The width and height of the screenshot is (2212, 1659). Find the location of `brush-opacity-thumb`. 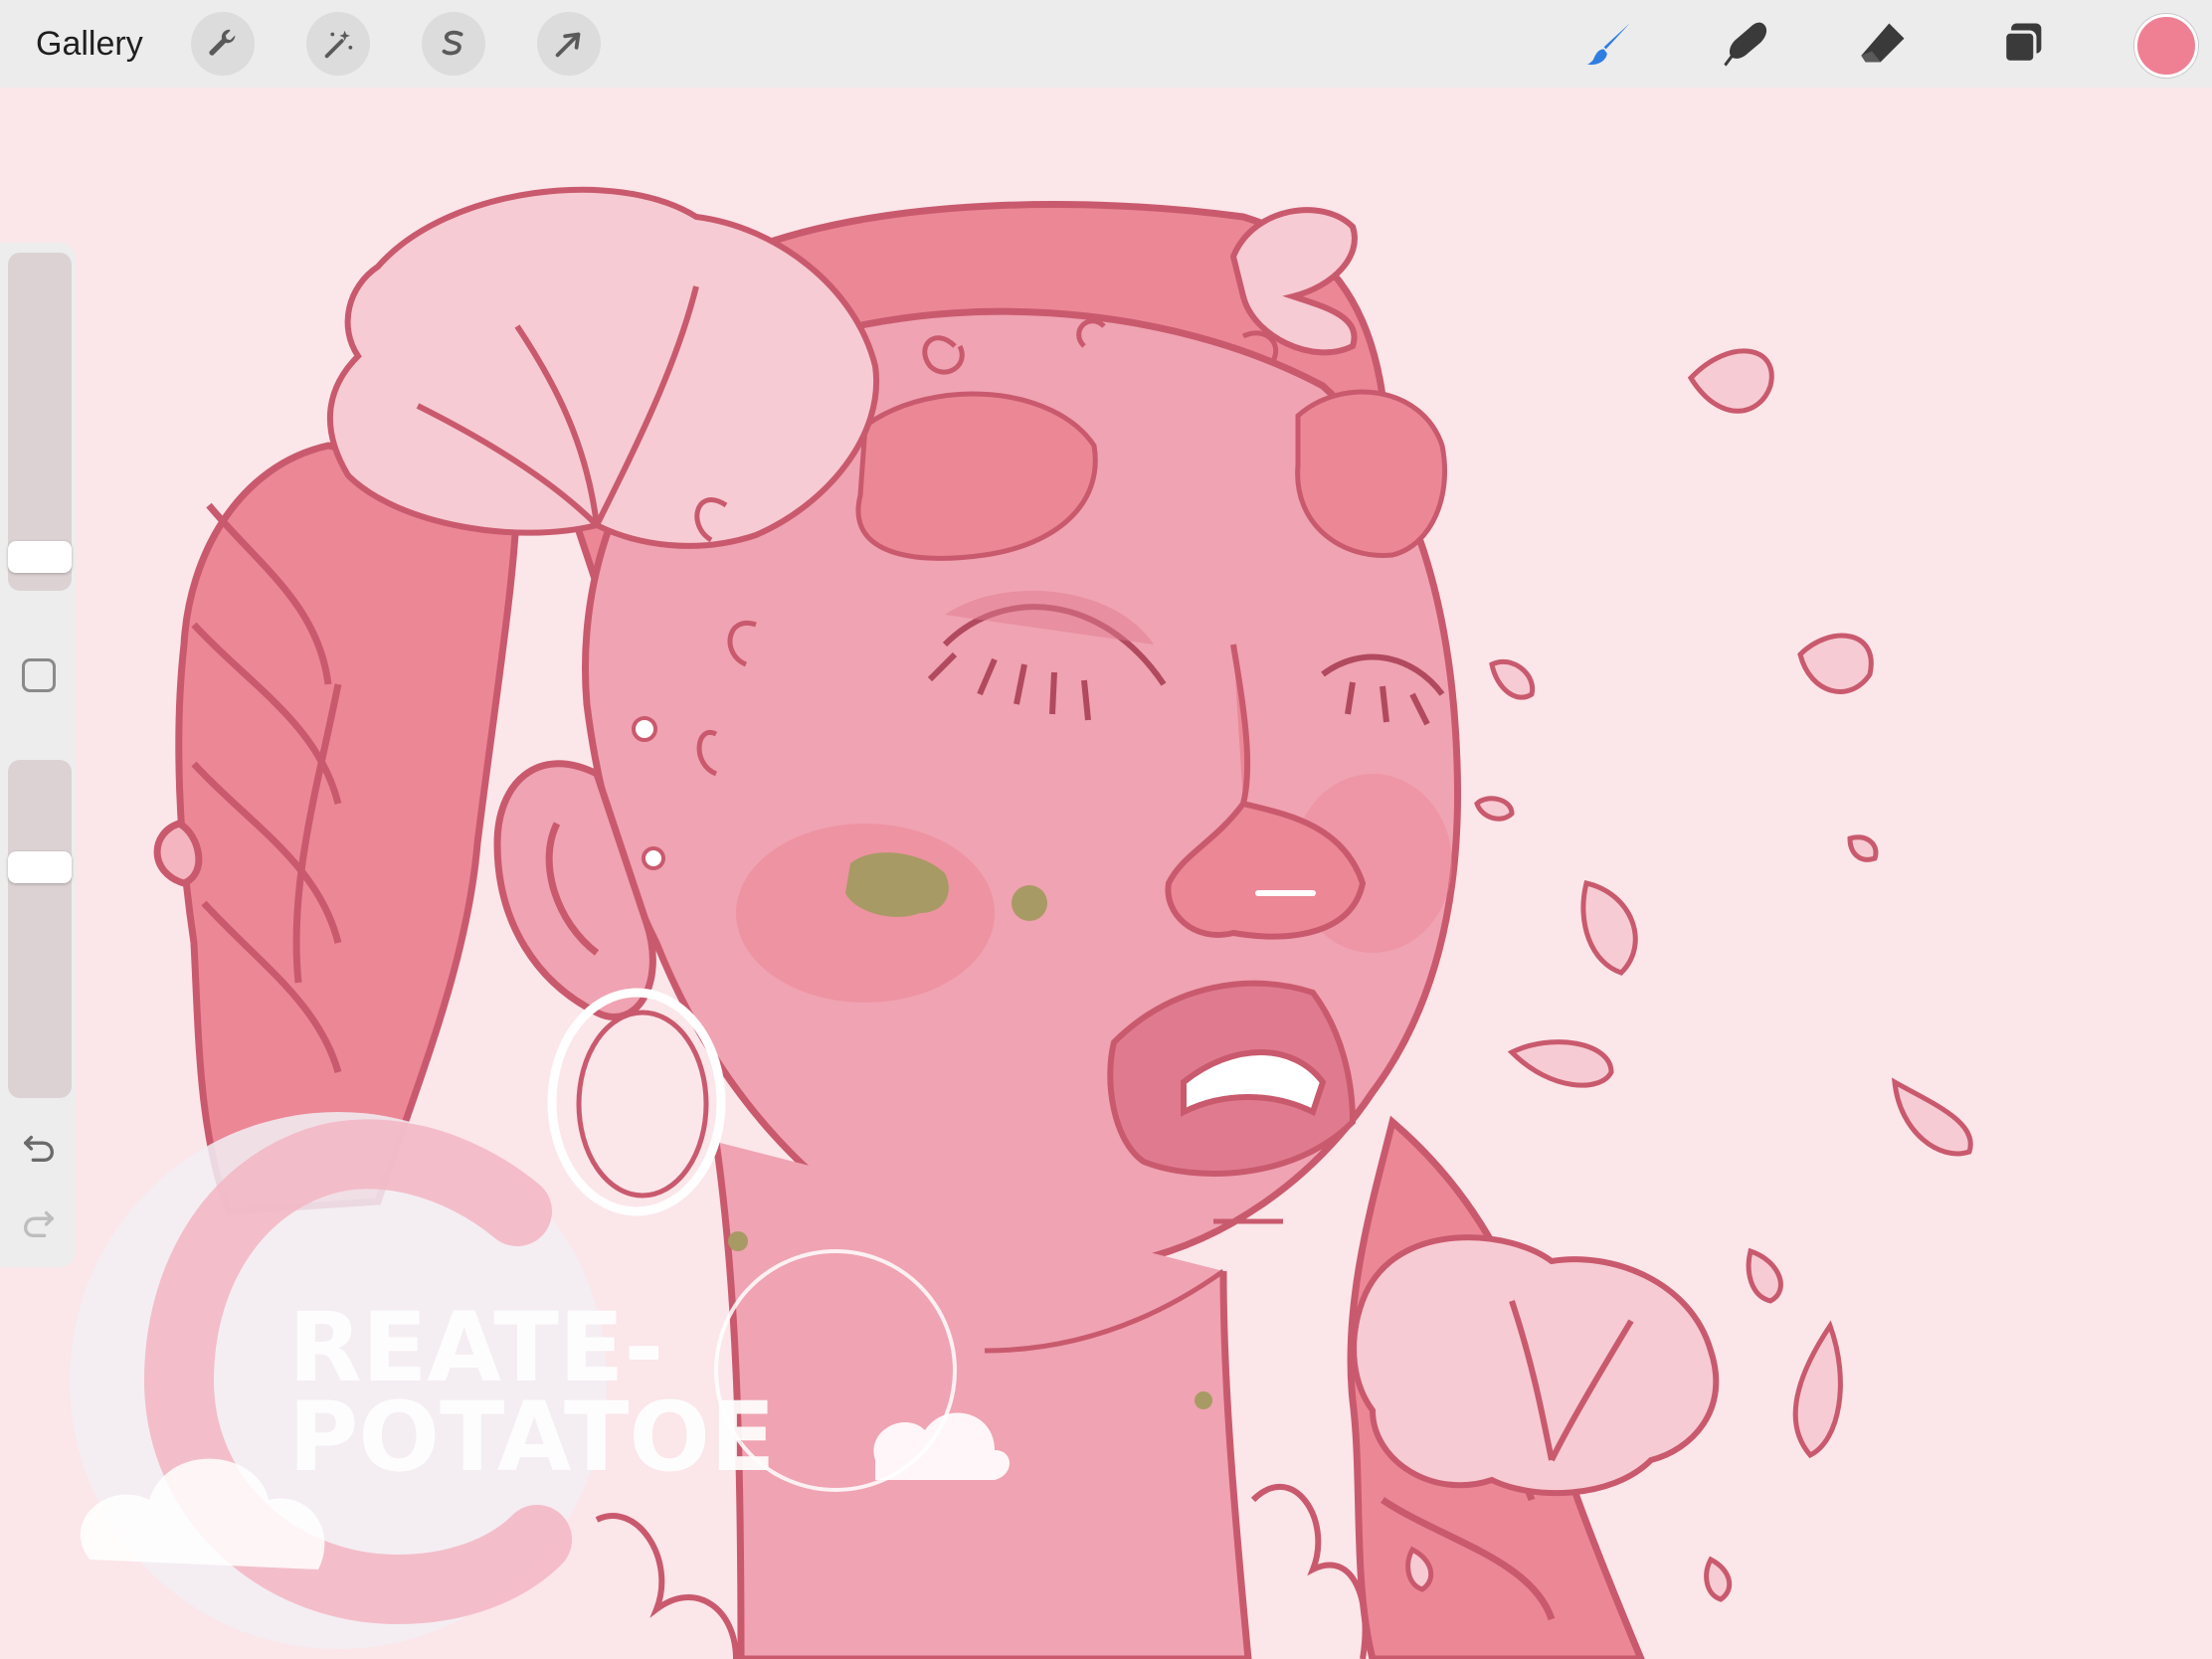

brush-opacity-thumb is located at coordinates (40, 867).